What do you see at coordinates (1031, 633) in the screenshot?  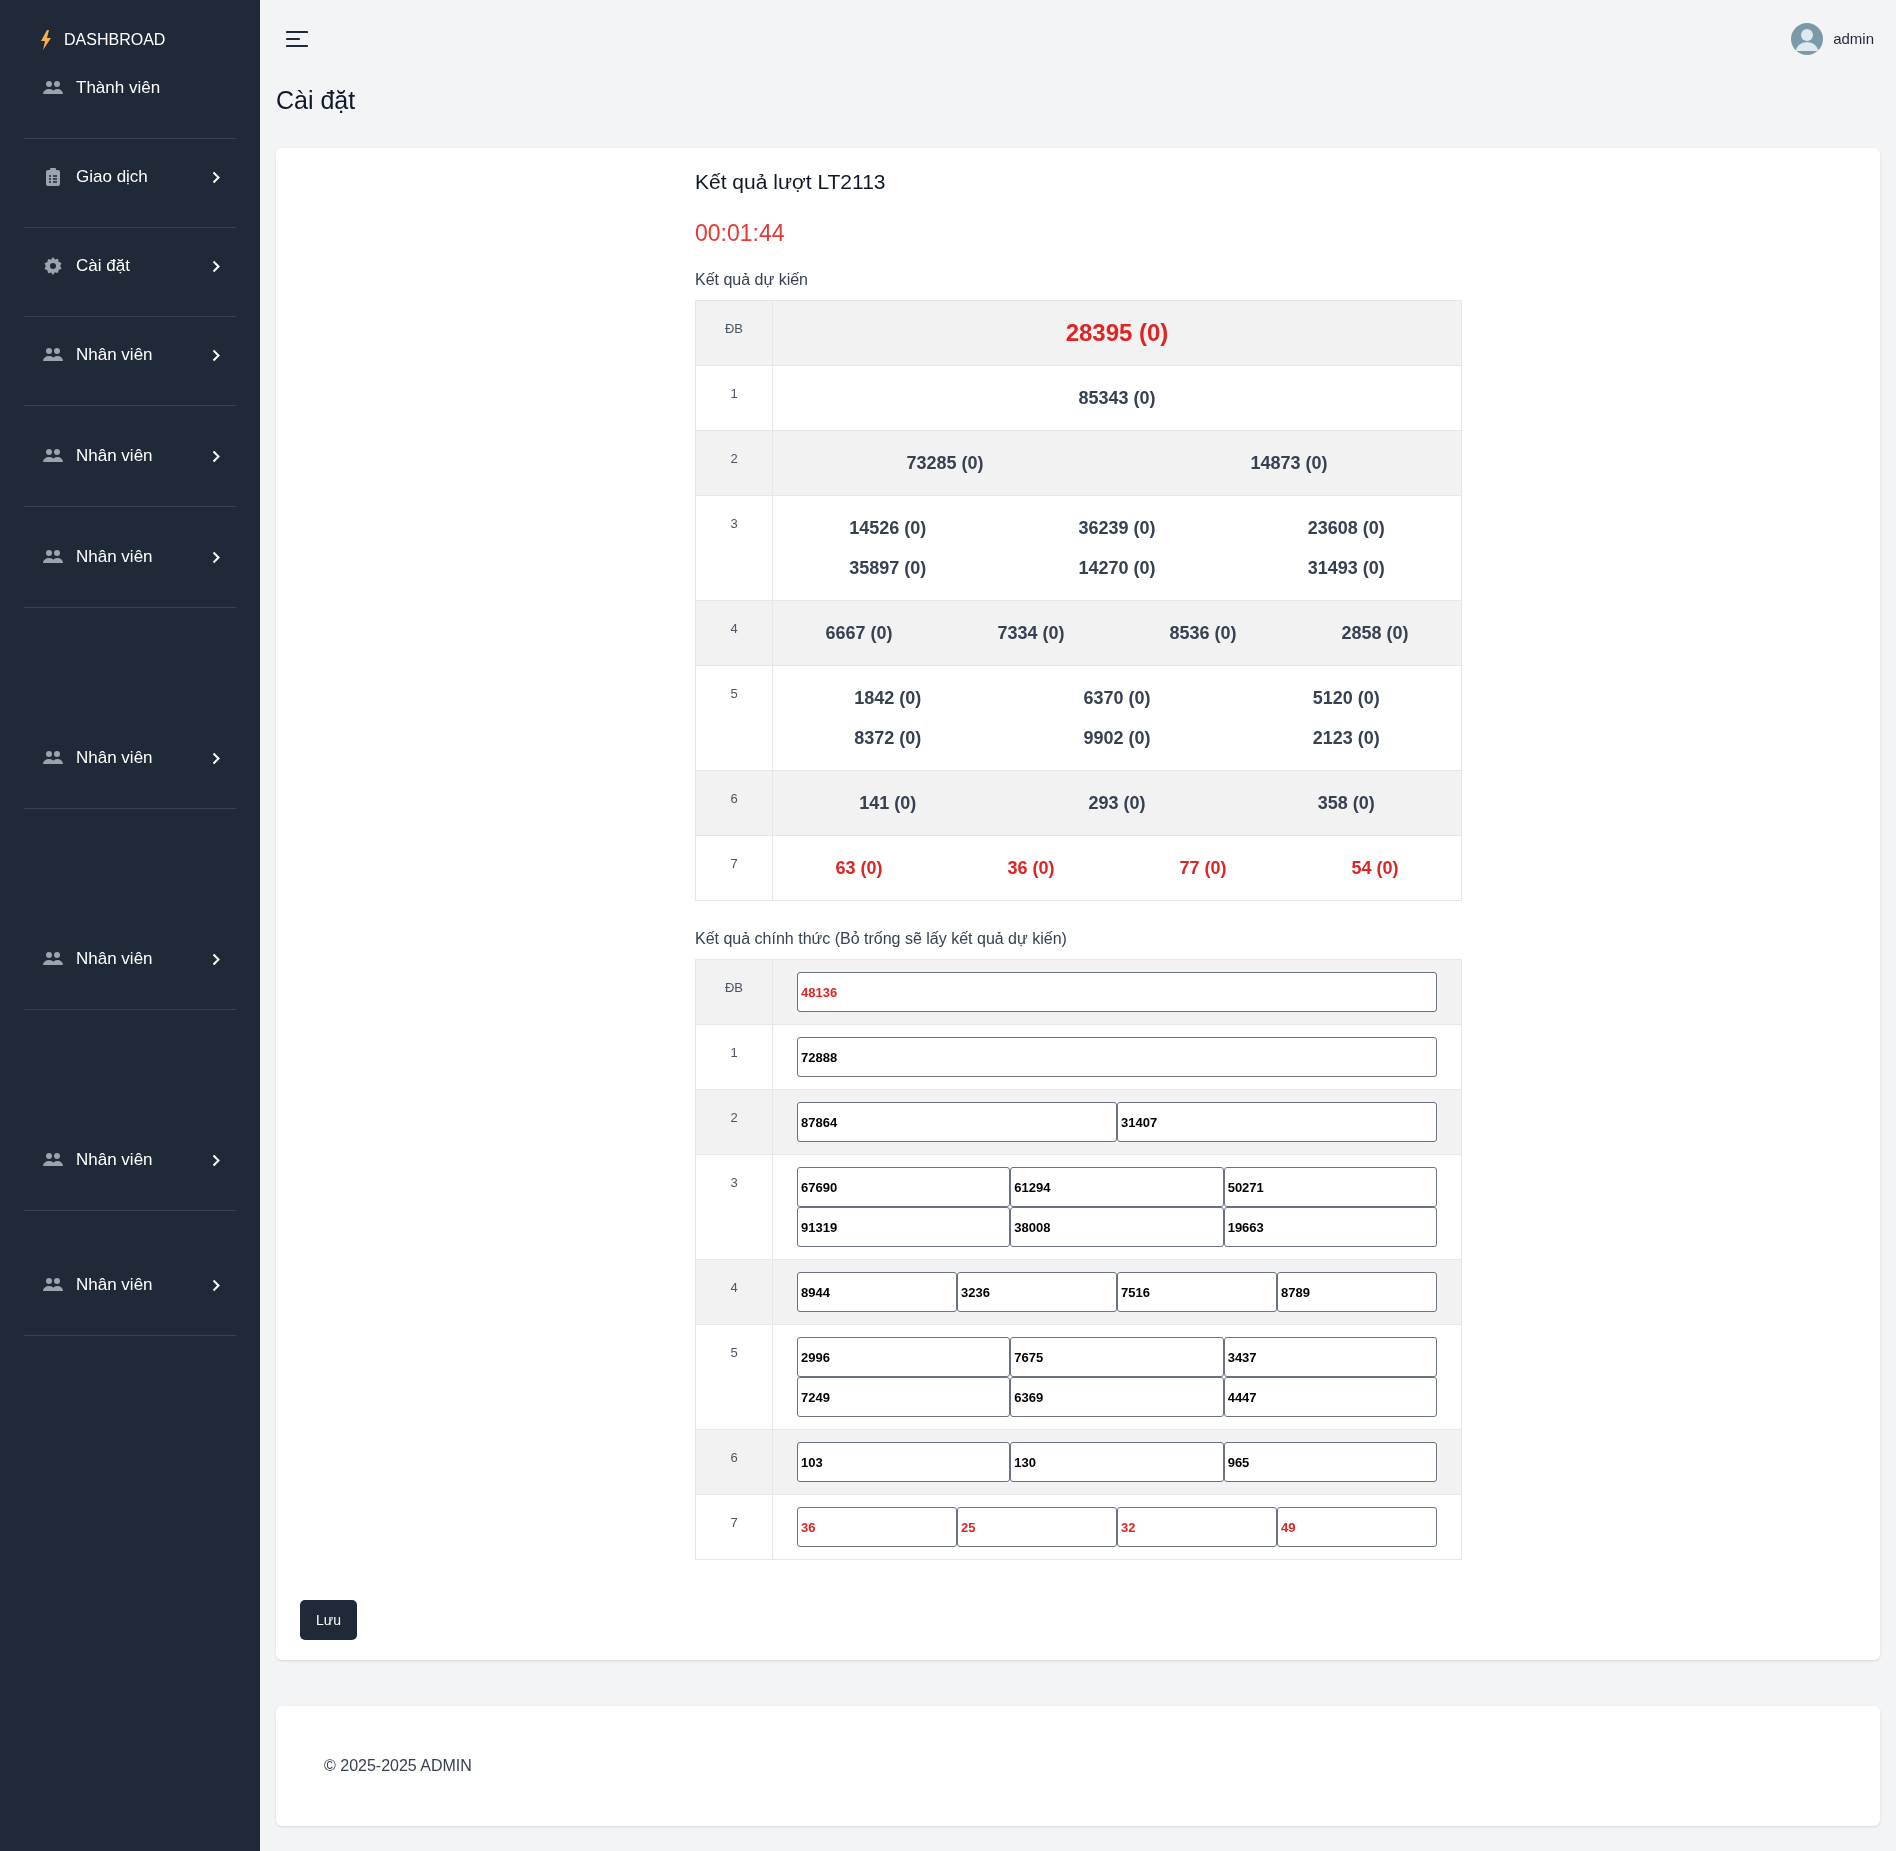 I see `result-number: 7334 (0)` at bounding box center [1031, 633].